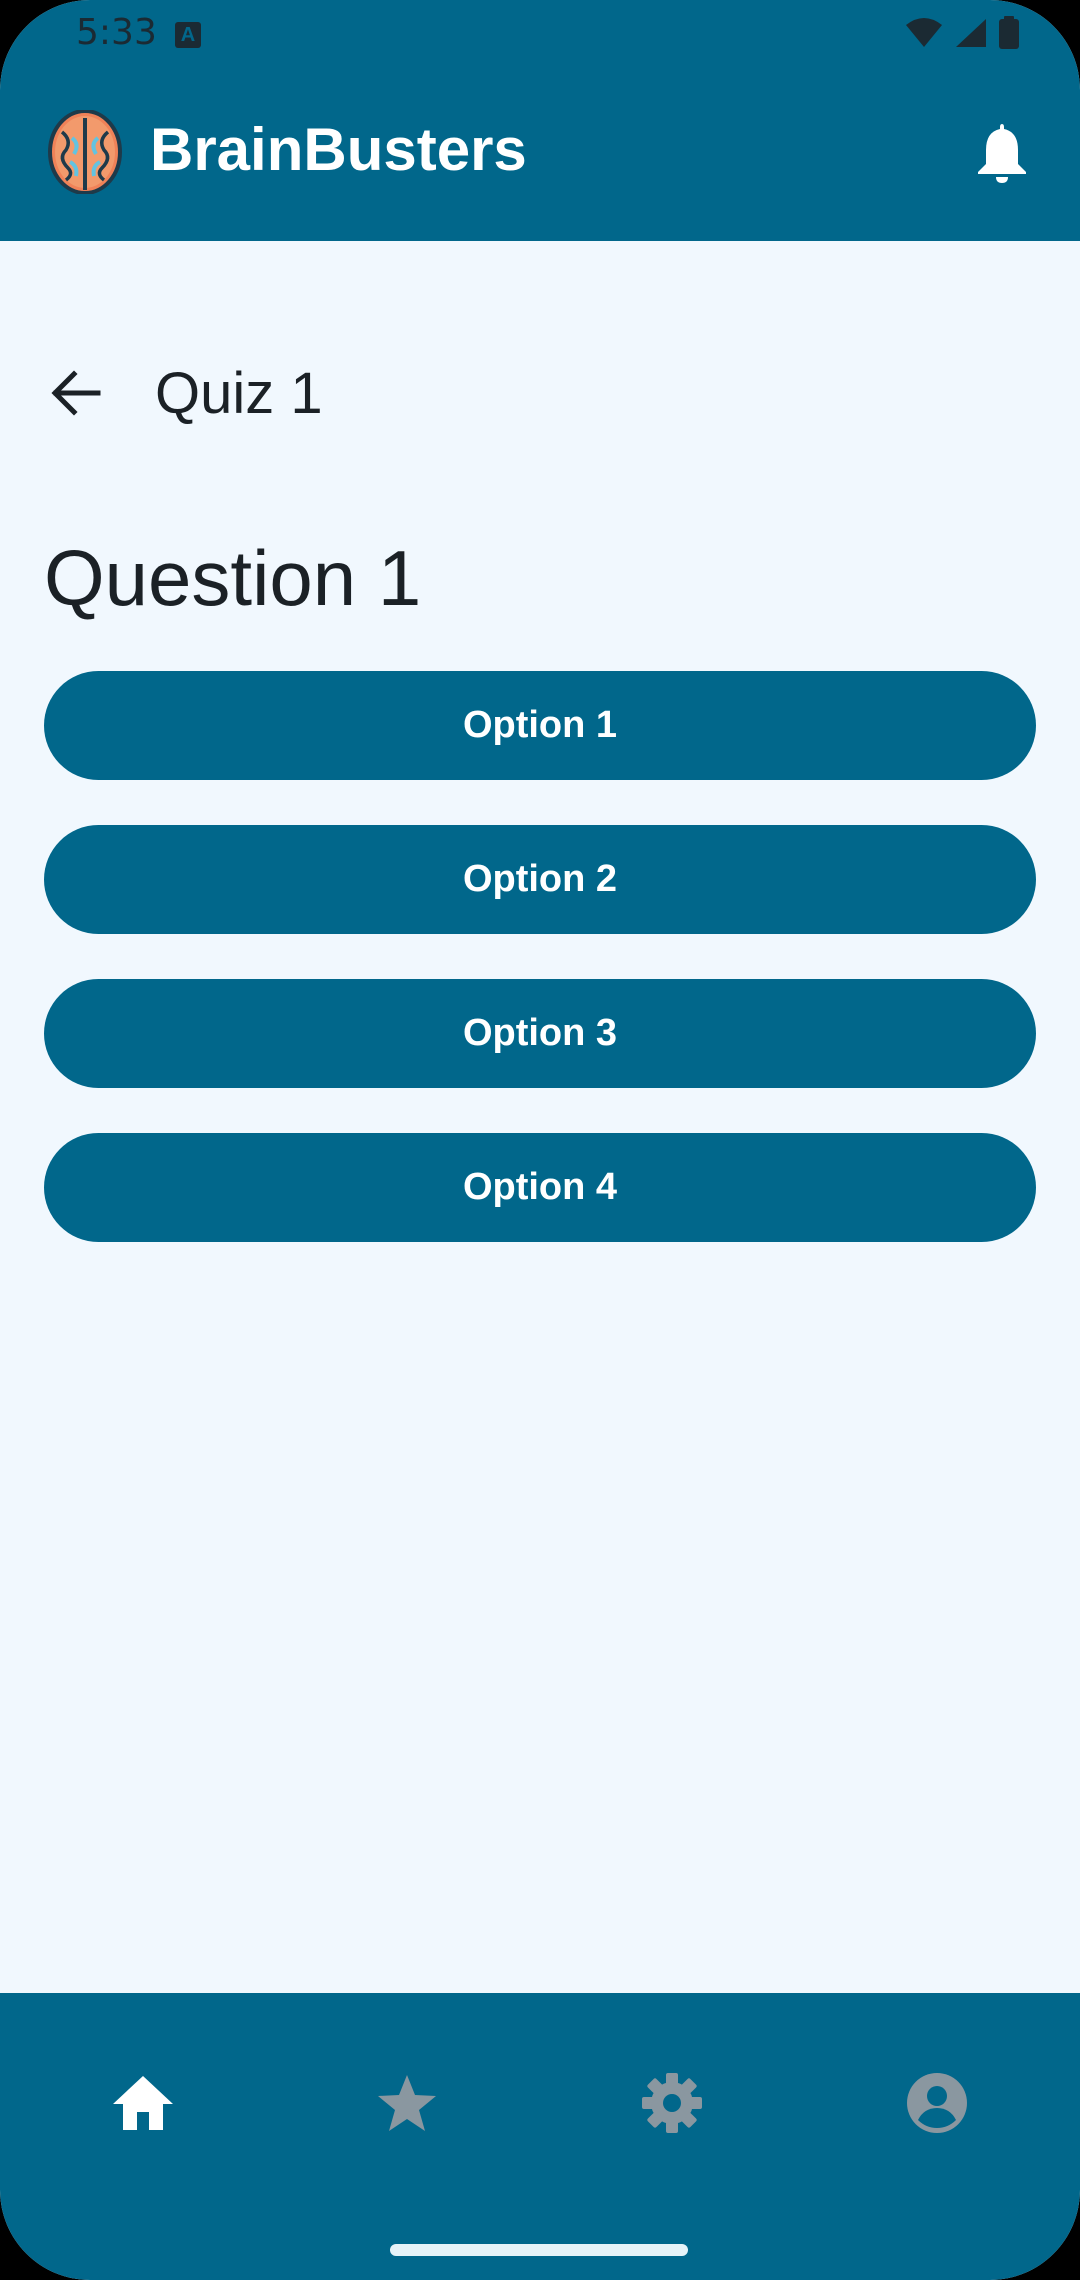 The height and width of the screenshot is (2280, 1080). What do you see at coordinates (971, 33) in the screenshot?
I see `cellular-signal-icon` at bounding box center [971, 33].